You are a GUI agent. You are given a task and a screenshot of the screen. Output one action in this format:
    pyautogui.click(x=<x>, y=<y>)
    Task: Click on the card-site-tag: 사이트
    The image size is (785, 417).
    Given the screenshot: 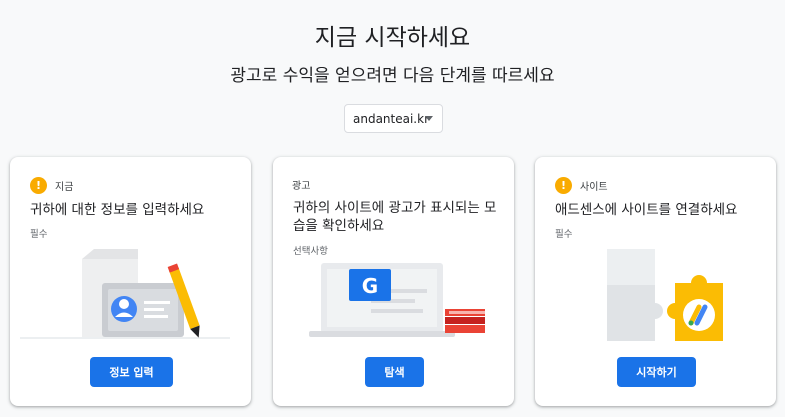 What is the action you would take?
    pyautogui.click(x=594, y=187)
    